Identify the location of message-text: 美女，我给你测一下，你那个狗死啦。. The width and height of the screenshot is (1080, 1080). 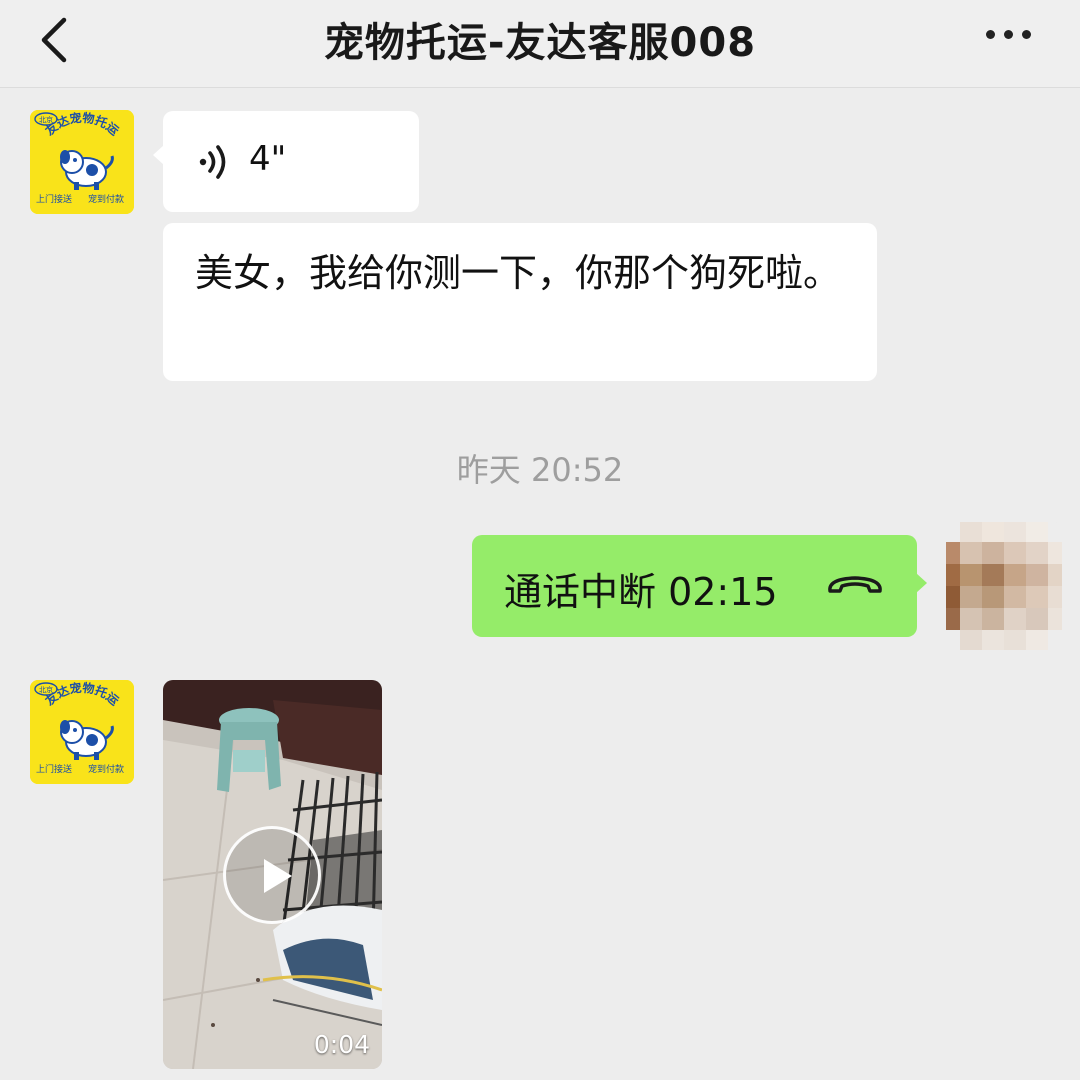
(518, 273).